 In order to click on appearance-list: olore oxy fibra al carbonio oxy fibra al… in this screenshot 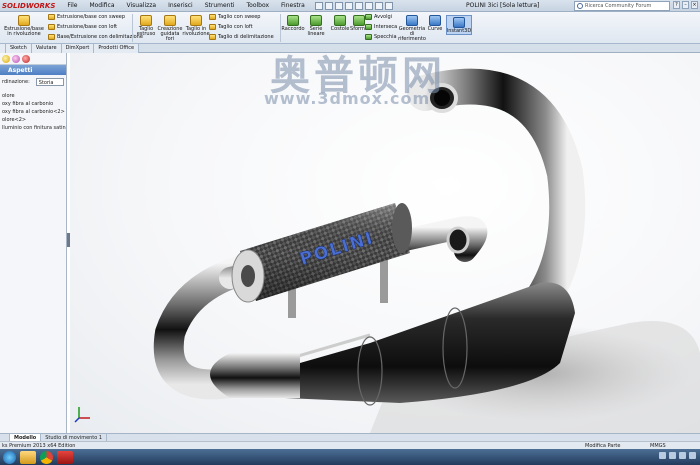, I will do `click(33, 112)`.